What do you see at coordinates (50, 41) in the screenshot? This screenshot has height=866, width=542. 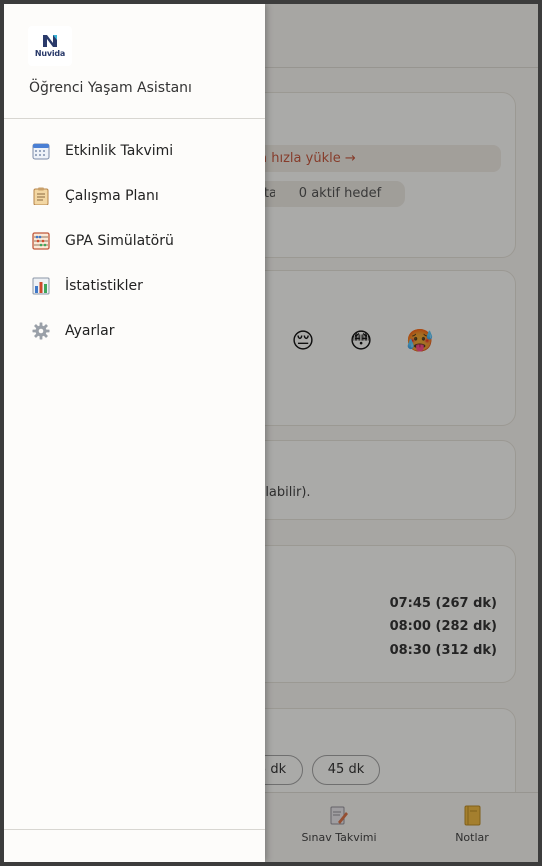 I see `nuvida-logo-icon` at bounding box center [50, 41].